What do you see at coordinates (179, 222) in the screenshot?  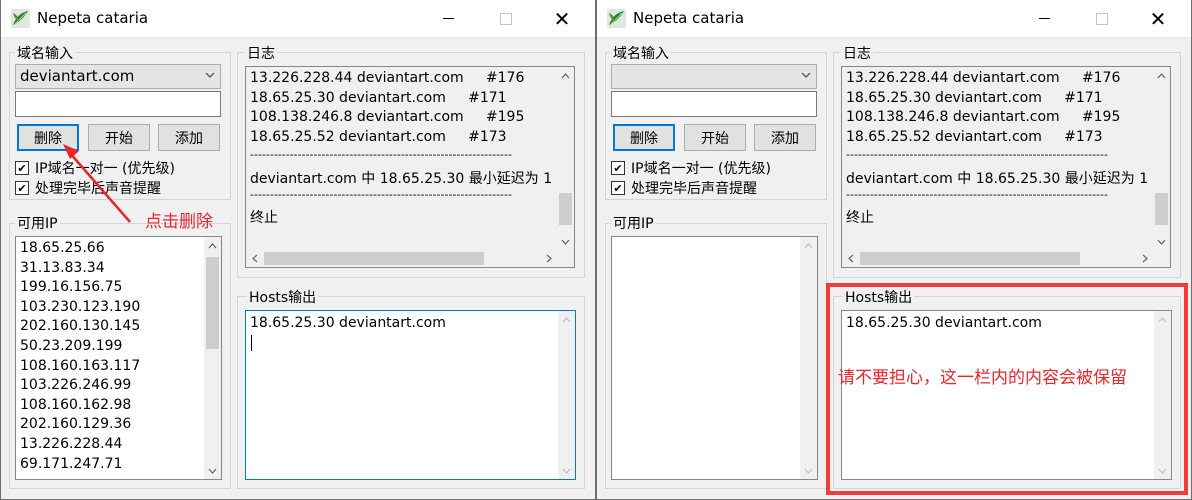 I see `annotation-click-delete: 点击删除` at bounding box center [179, 222].